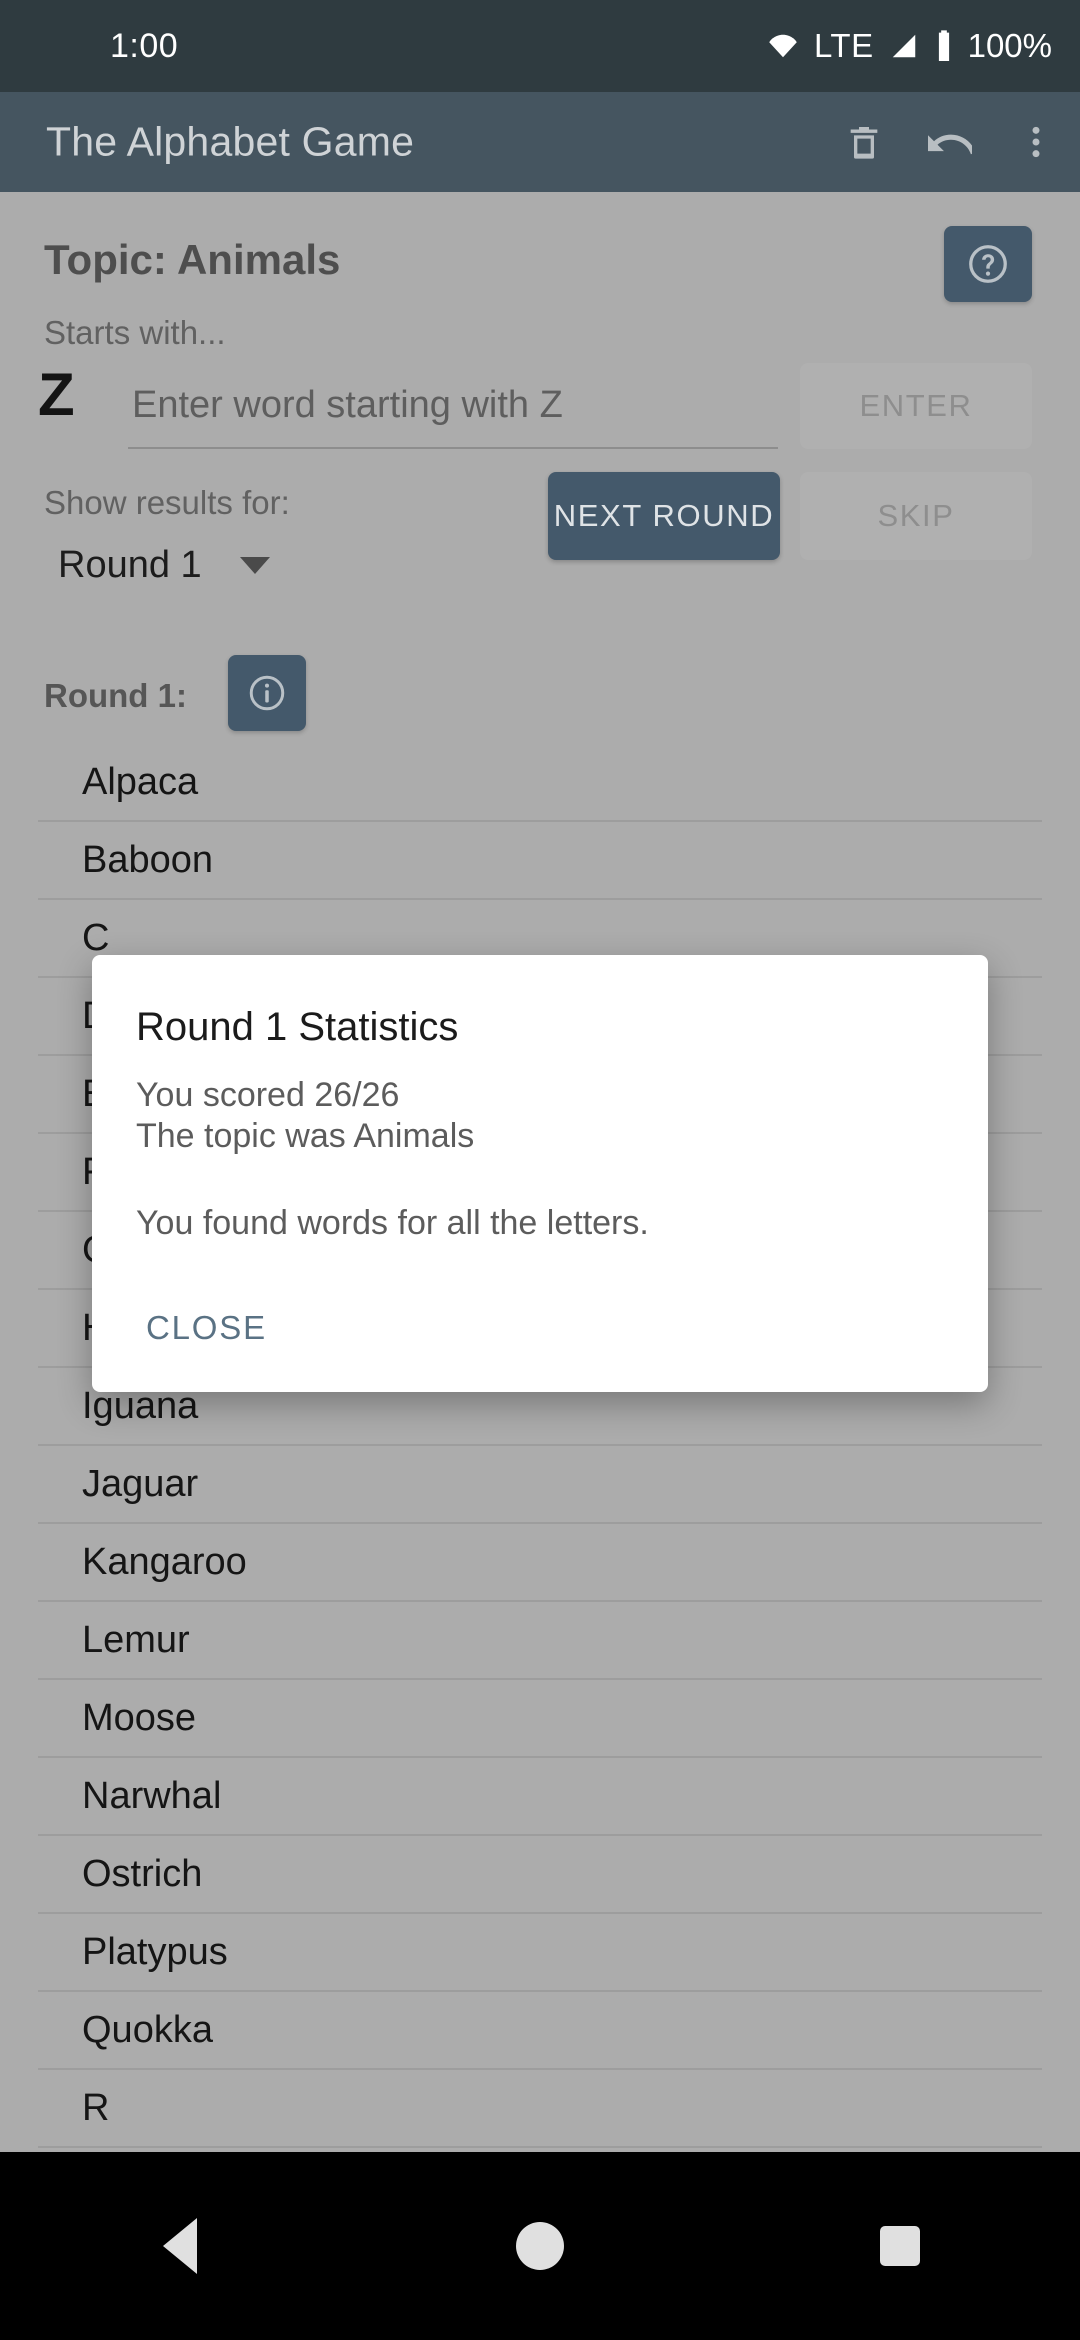  I want to click on info-circle-icon, so click(267, 693).